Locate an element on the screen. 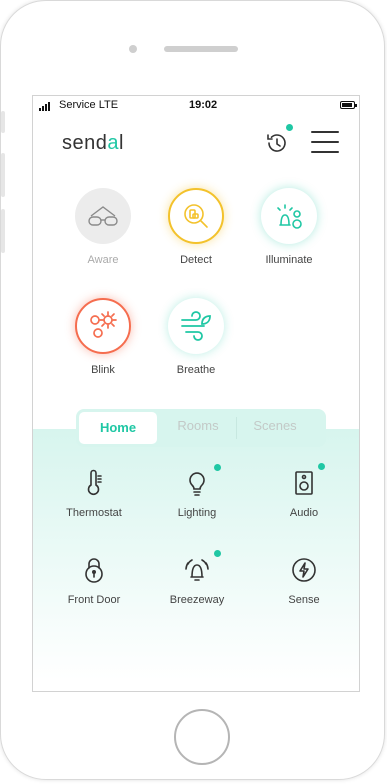  device-front-door: Front Door is located at coordinates (94, 581).